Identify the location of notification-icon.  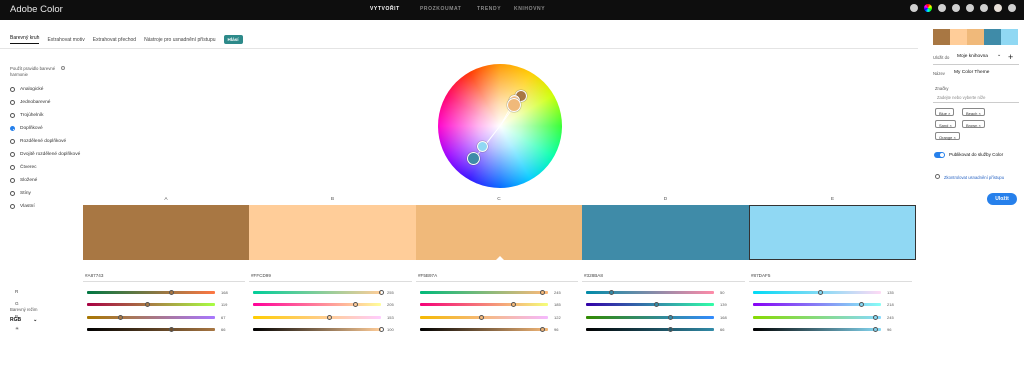
(956, 8).